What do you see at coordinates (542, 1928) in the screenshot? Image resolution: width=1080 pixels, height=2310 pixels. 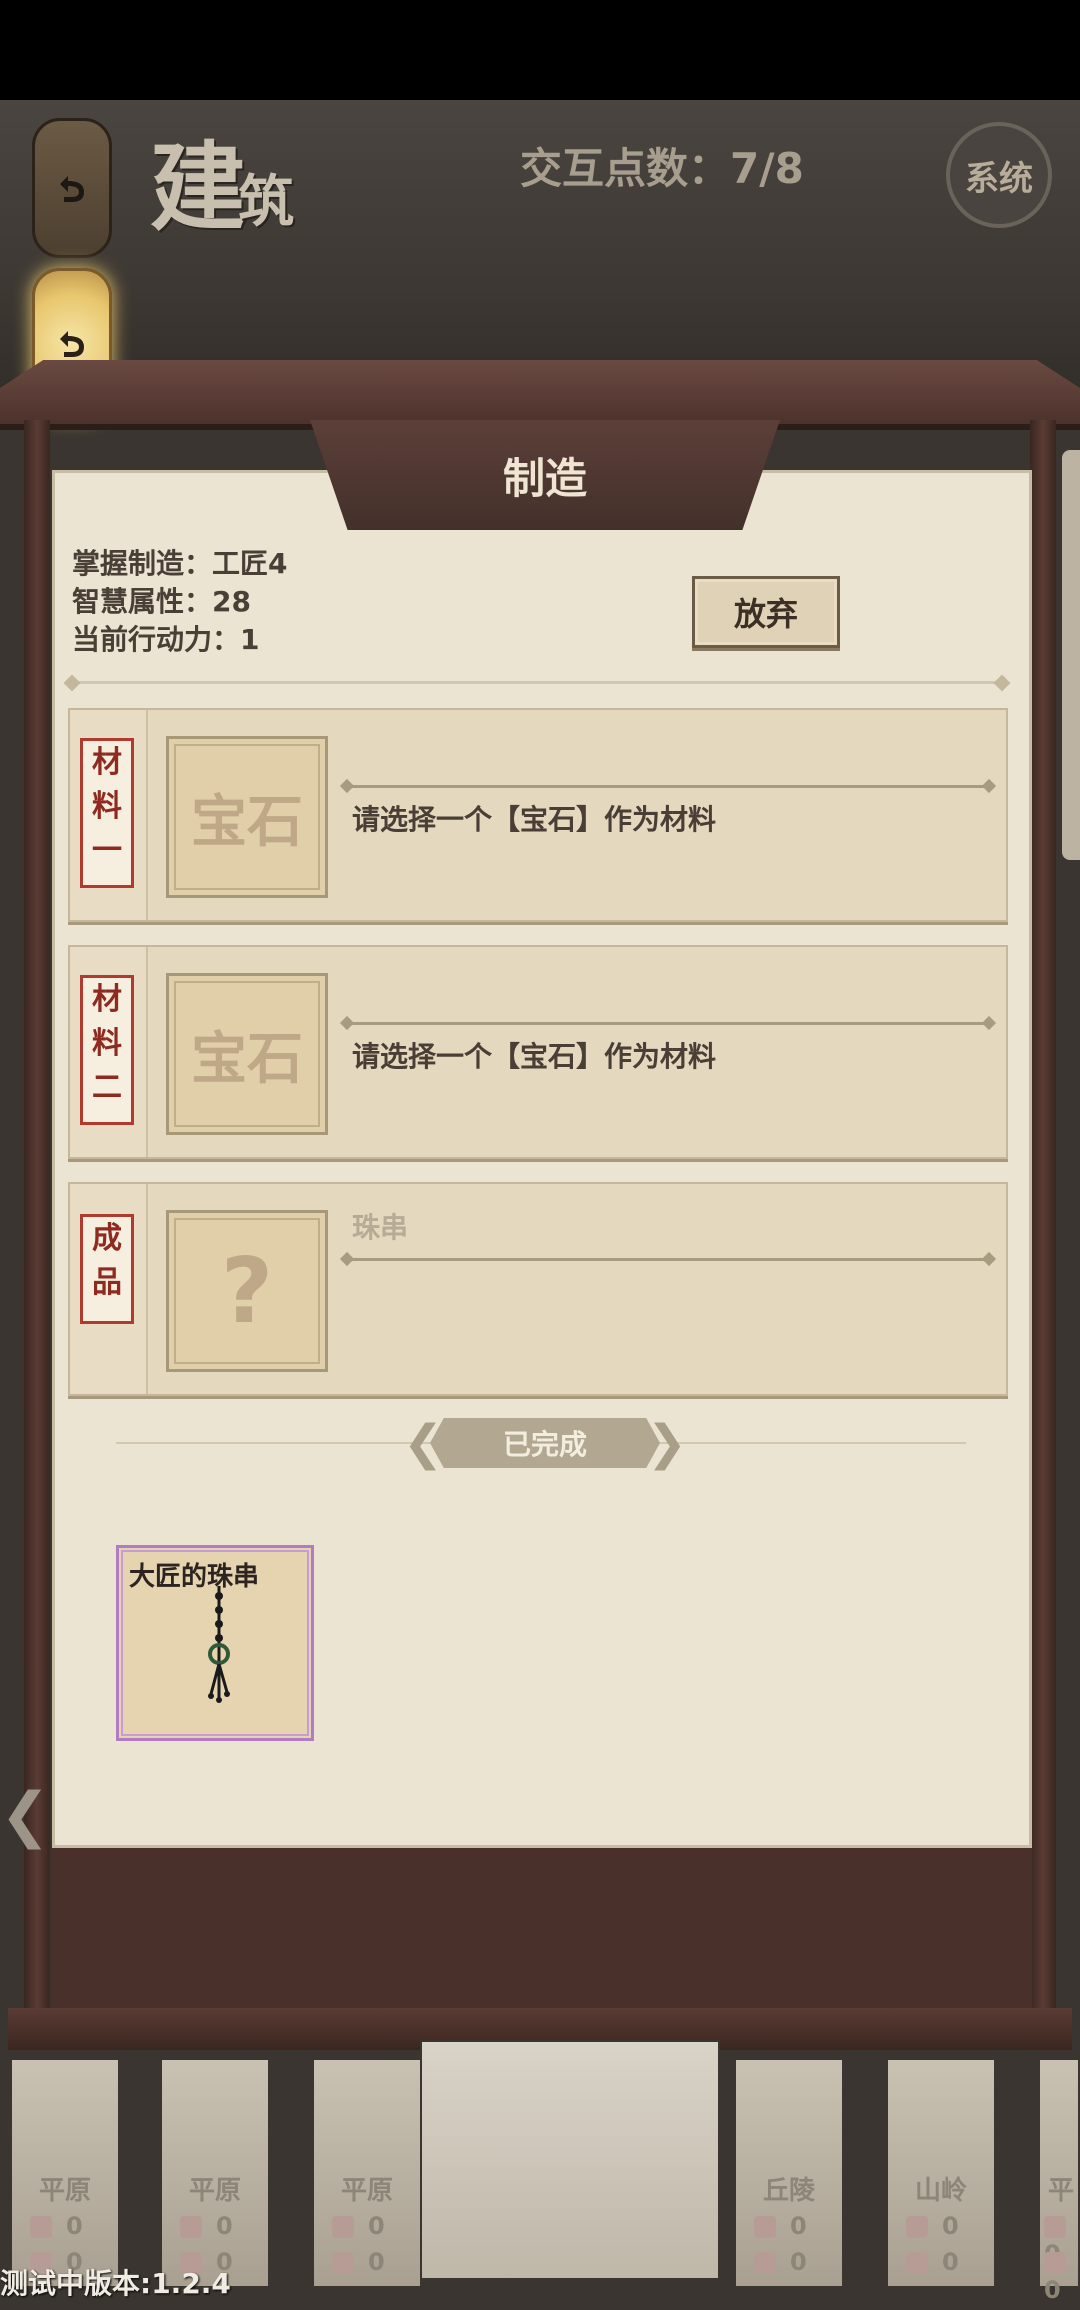 I see `panel-bottom-decoration` at bounding box center [542, 1928].